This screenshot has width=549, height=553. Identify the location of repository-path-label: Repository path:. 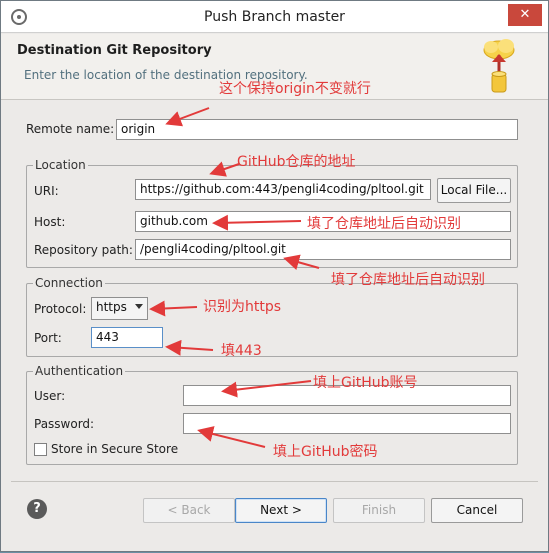
(83, 250).